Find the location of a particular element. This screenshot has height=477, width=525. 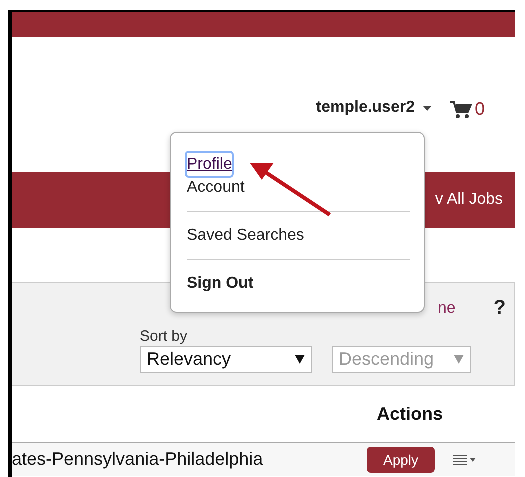

list-menu-icon is located at coordinates (465, 459).